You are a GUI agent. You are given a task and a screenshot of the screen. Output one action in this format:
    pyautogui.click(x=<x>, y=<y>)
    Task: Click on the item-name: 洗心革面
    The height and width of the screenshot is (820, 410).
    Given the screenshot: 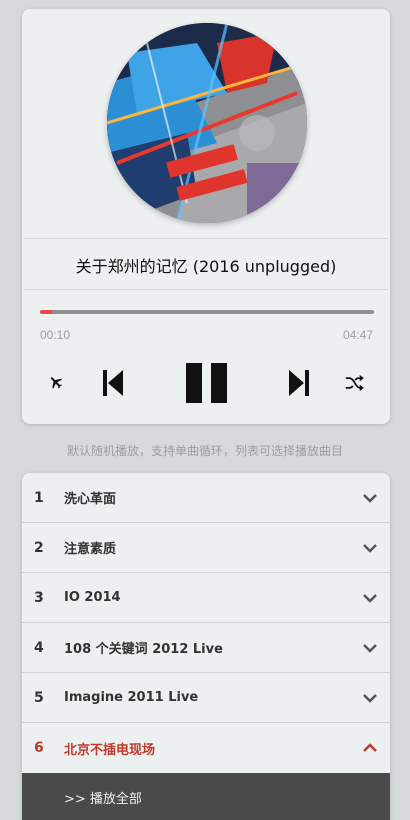 What is the action you would take?
    pyautogui.click(x=90, y=499)
    